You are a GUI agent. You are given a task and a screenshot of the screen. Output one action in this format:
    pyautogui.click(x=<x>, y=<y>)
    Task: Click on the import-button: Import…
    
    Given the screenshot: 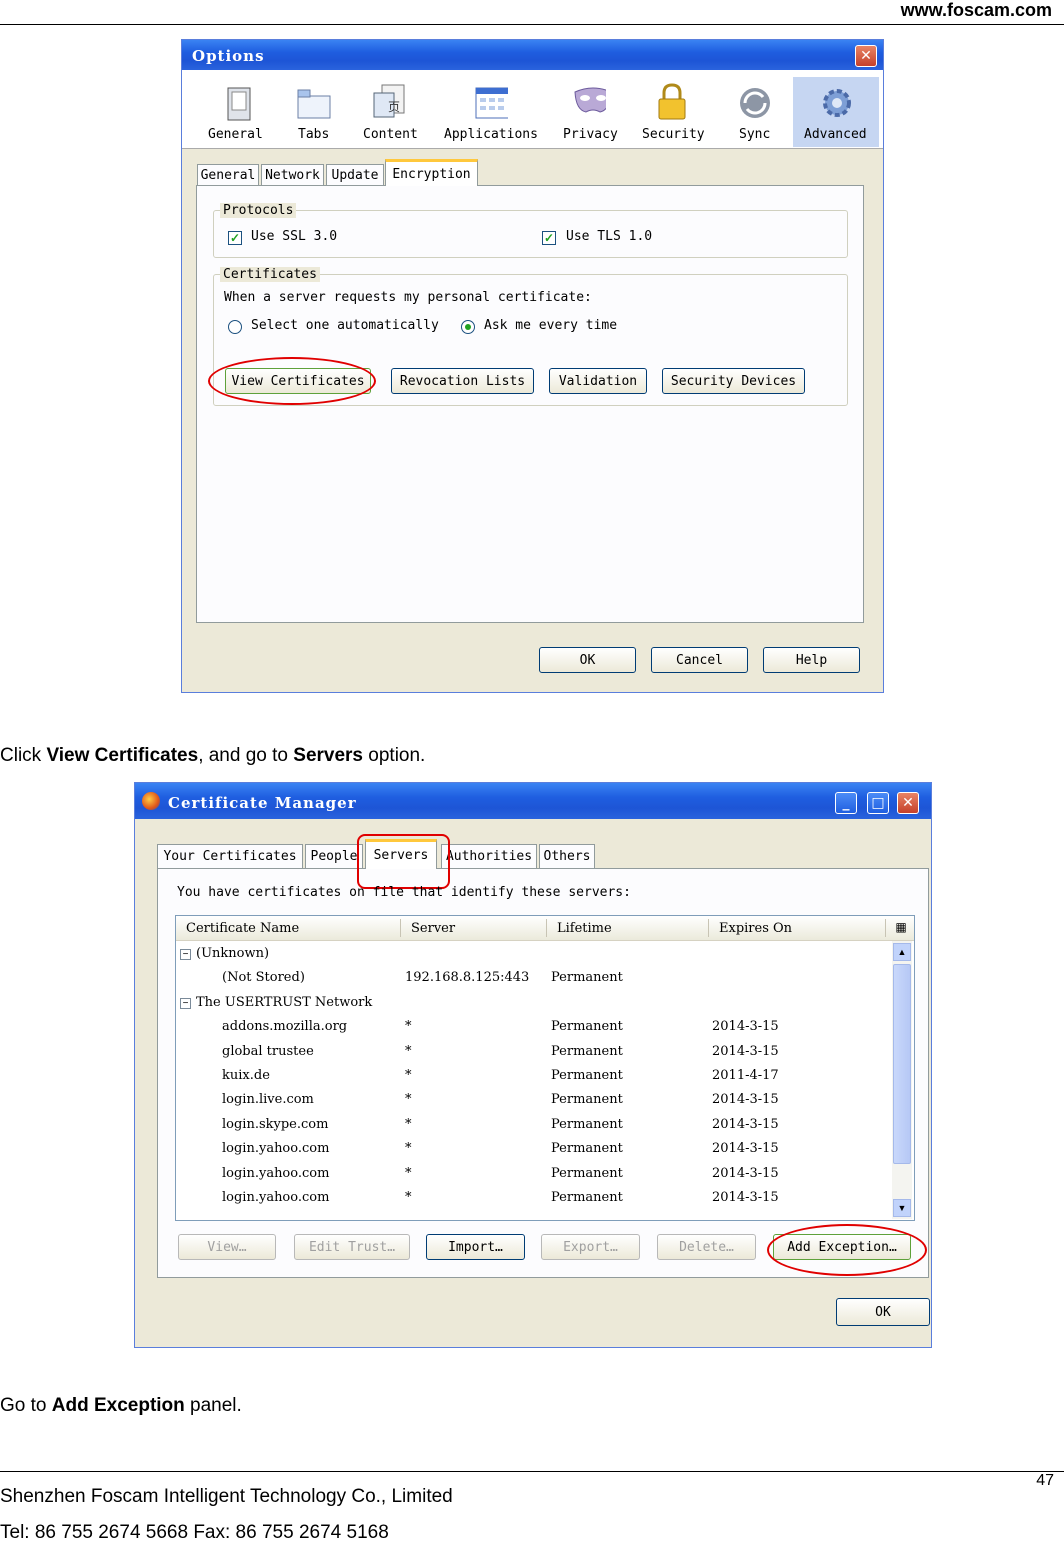 What is the action you would take?
    pyautogui.click(x=475, y=1247)
    